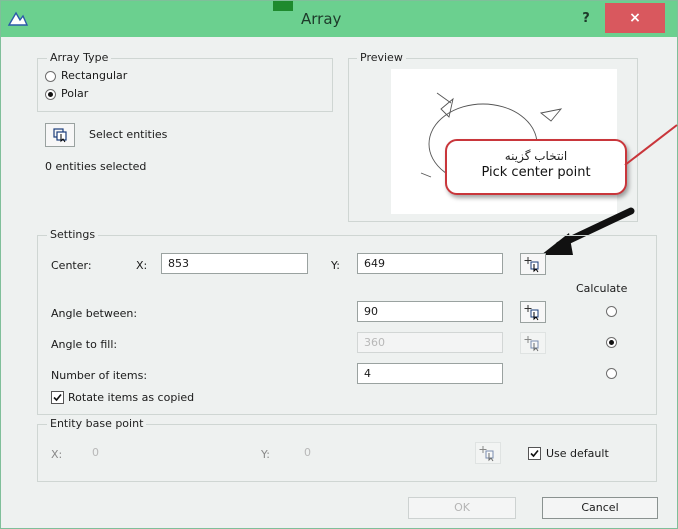 Image resolution: width=678 pixels, height=529 pixels. Describe the element at coordinates (97, 423) in the screenshot. I see `entity-base-point-legend: Entity base point` at that location.